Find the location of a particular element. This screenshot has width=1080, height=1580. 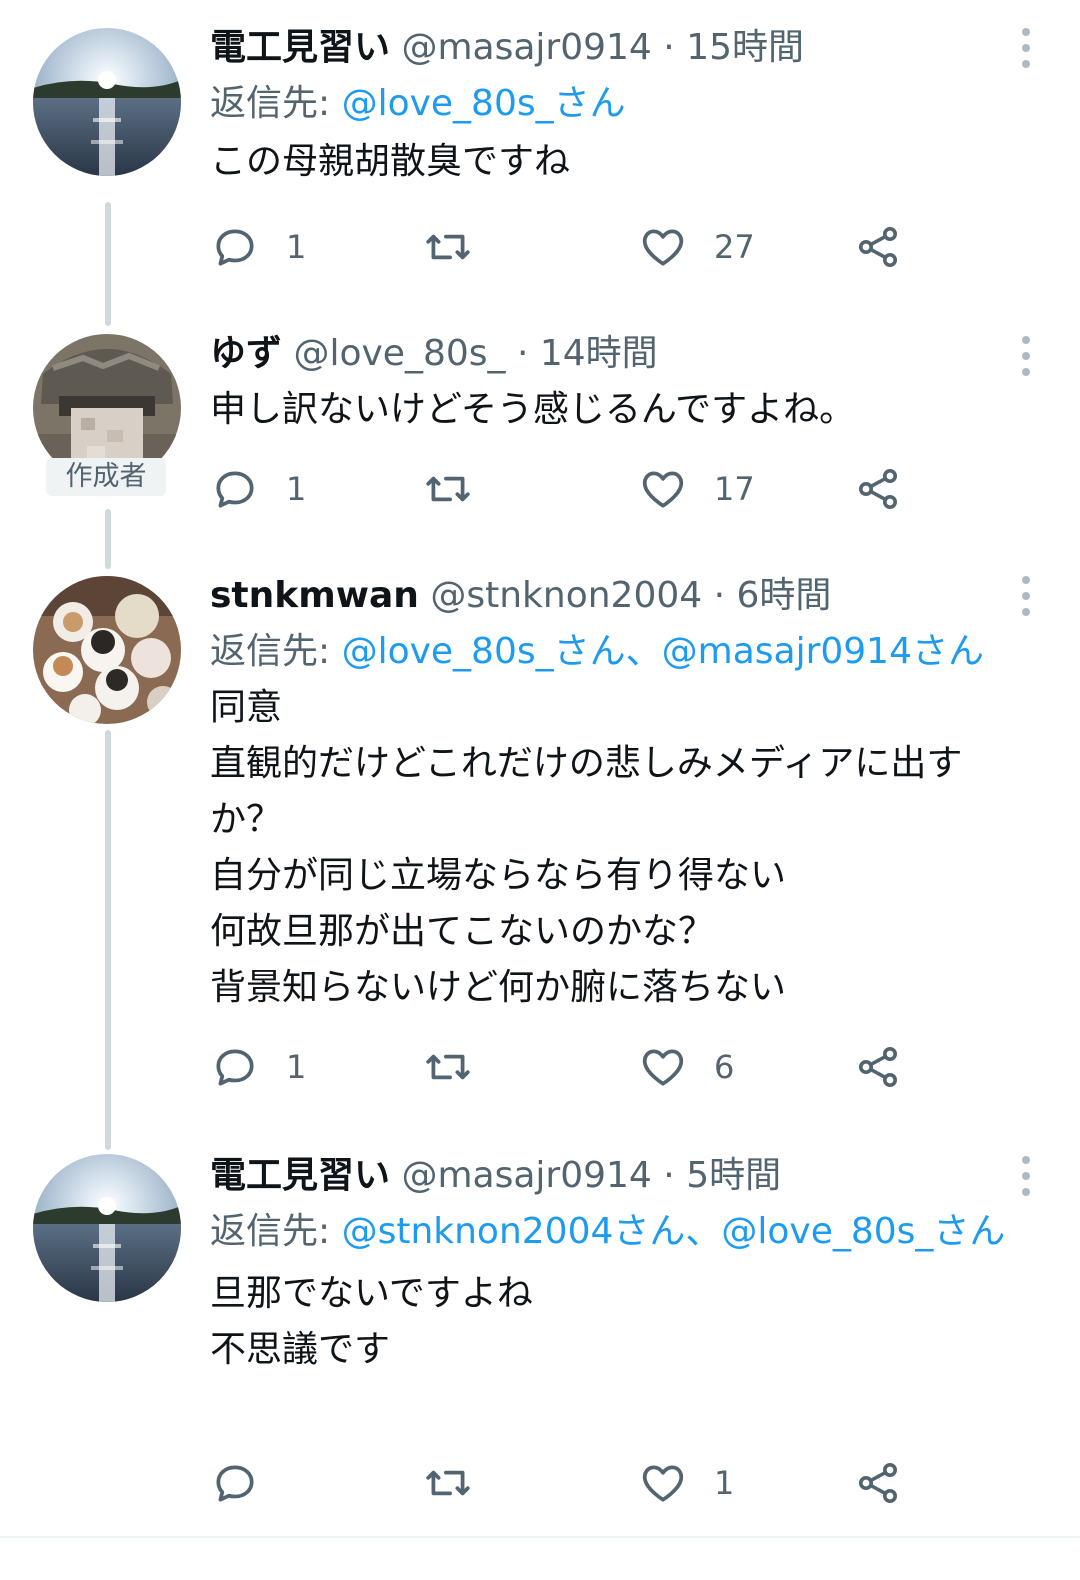

like-count: 6 is located at coordinates (724, 1067).